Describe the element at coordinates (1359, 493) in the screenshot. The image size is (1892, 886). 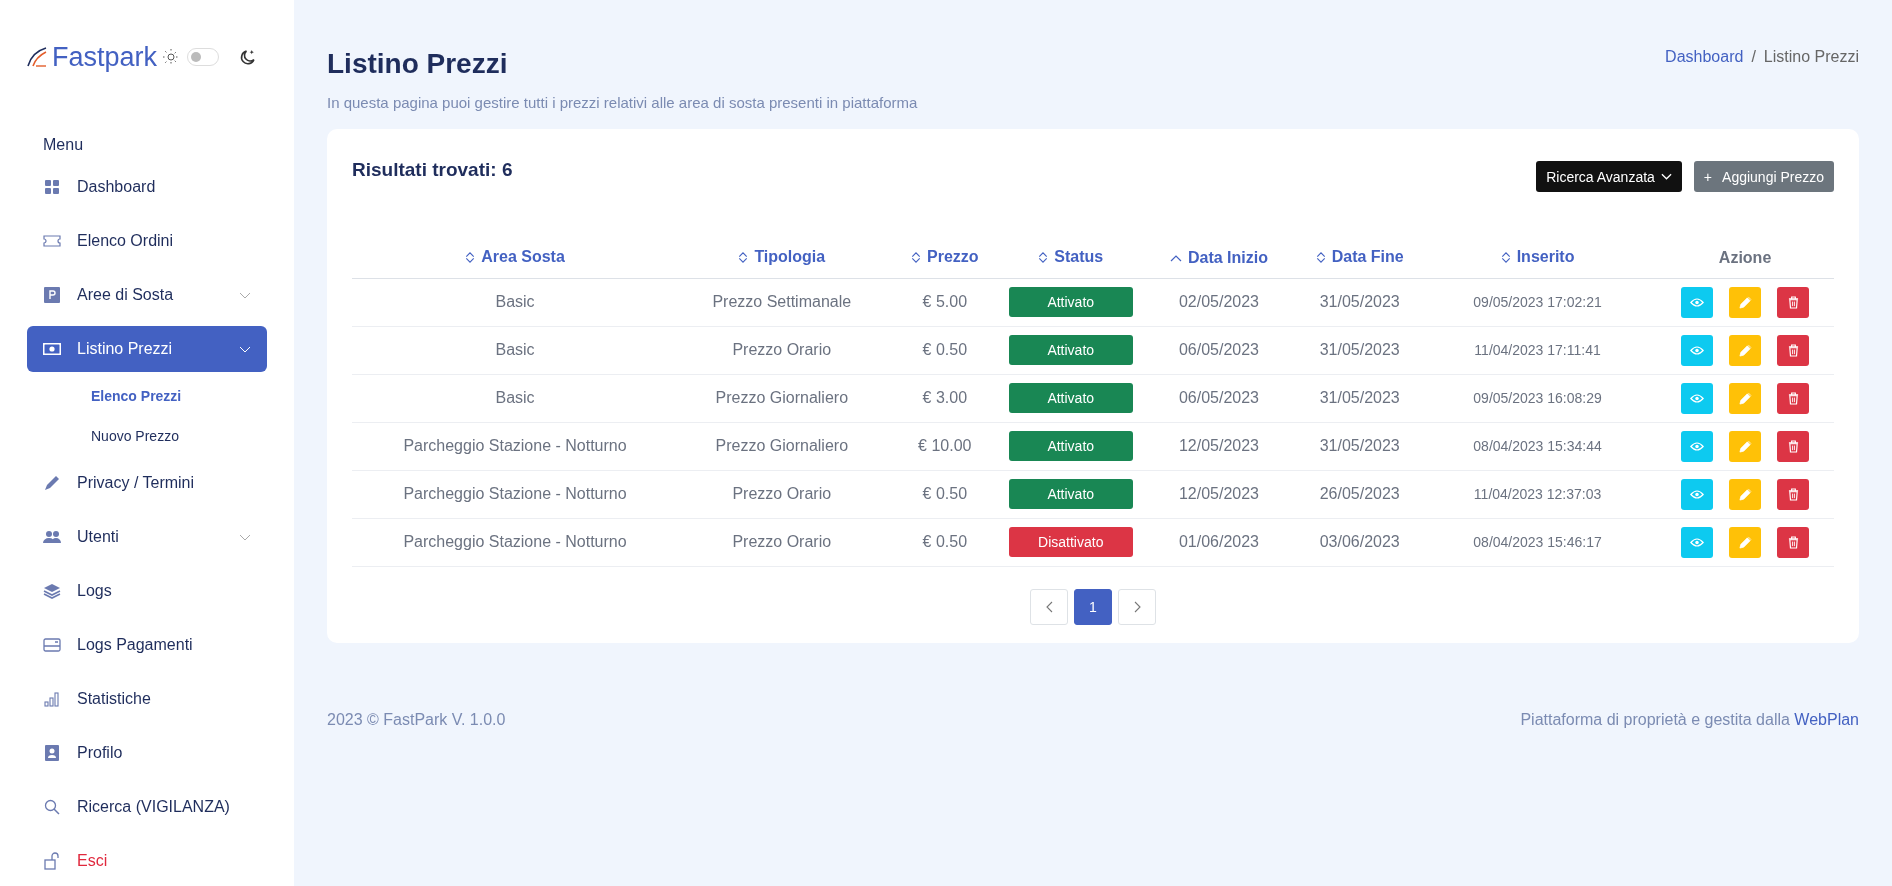
I see `table-cell: 26/05/2023` at that location.